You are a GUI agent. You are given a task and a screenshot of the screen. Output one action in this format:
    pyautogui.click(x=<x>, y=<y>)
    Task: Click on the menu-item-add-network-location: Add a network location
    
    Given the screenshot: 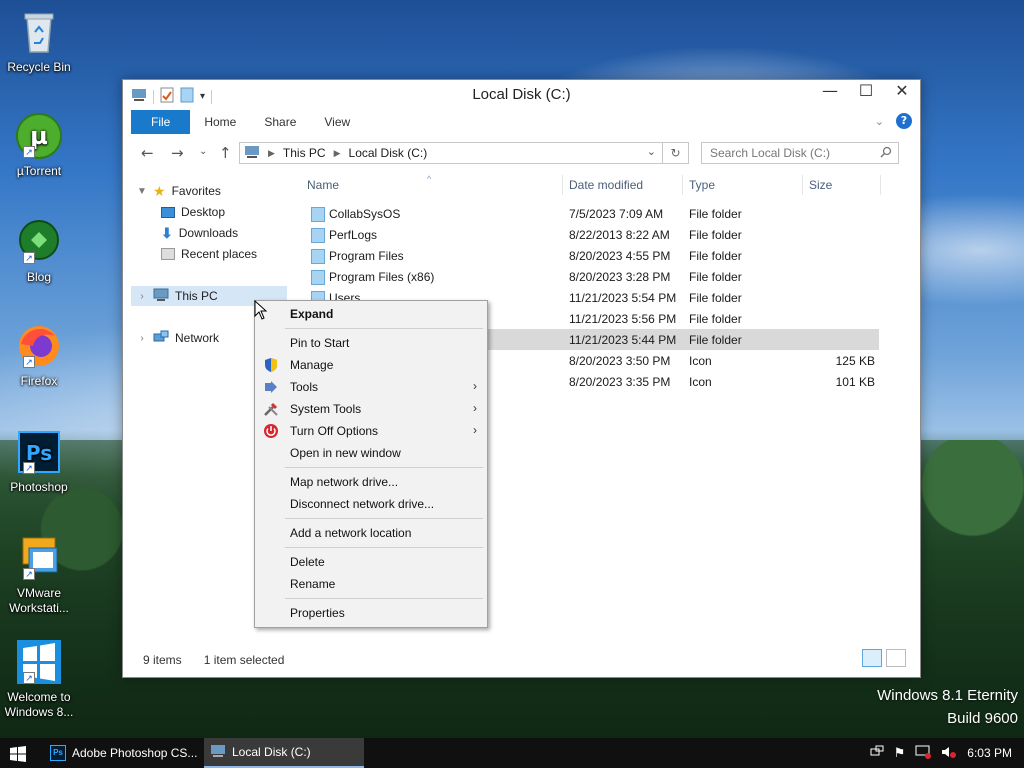 What is the action you would take?
    pyautogui.click(x=371, y=533)
    